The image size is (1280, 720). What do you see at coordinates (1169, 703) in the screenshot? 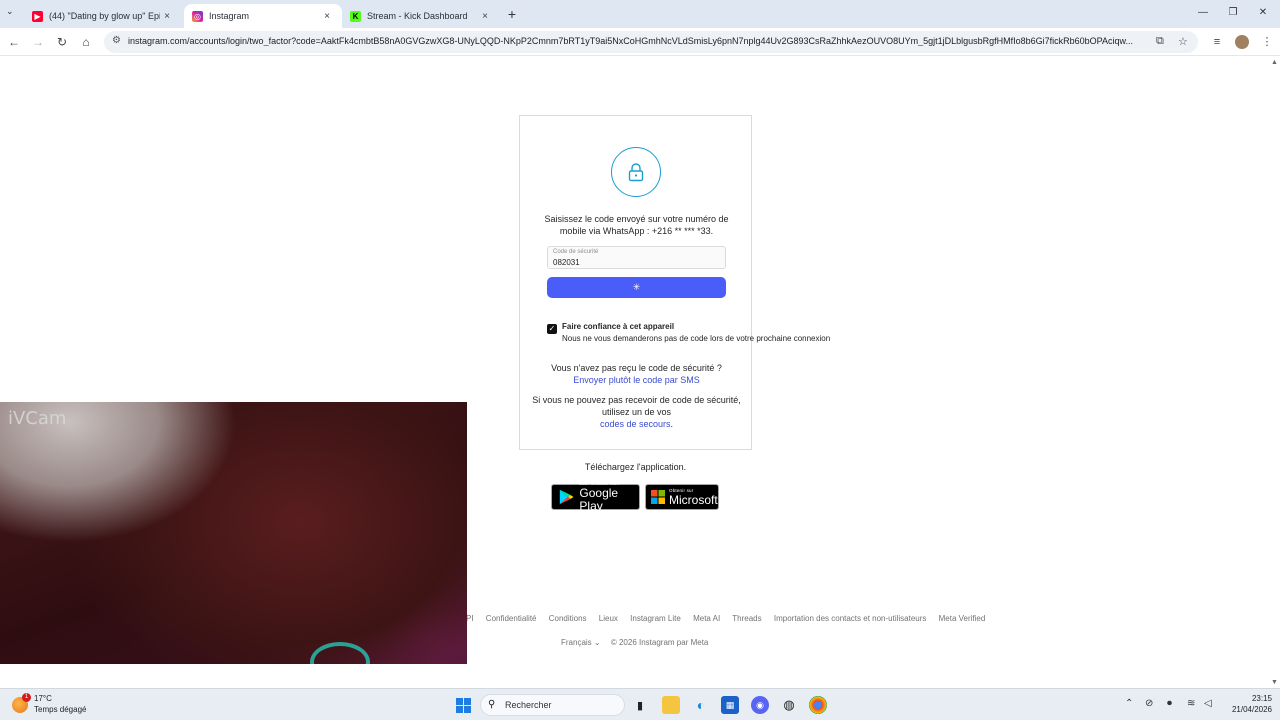
I see `microphone-icon: ⏺` at bounding box center [1169, 703].